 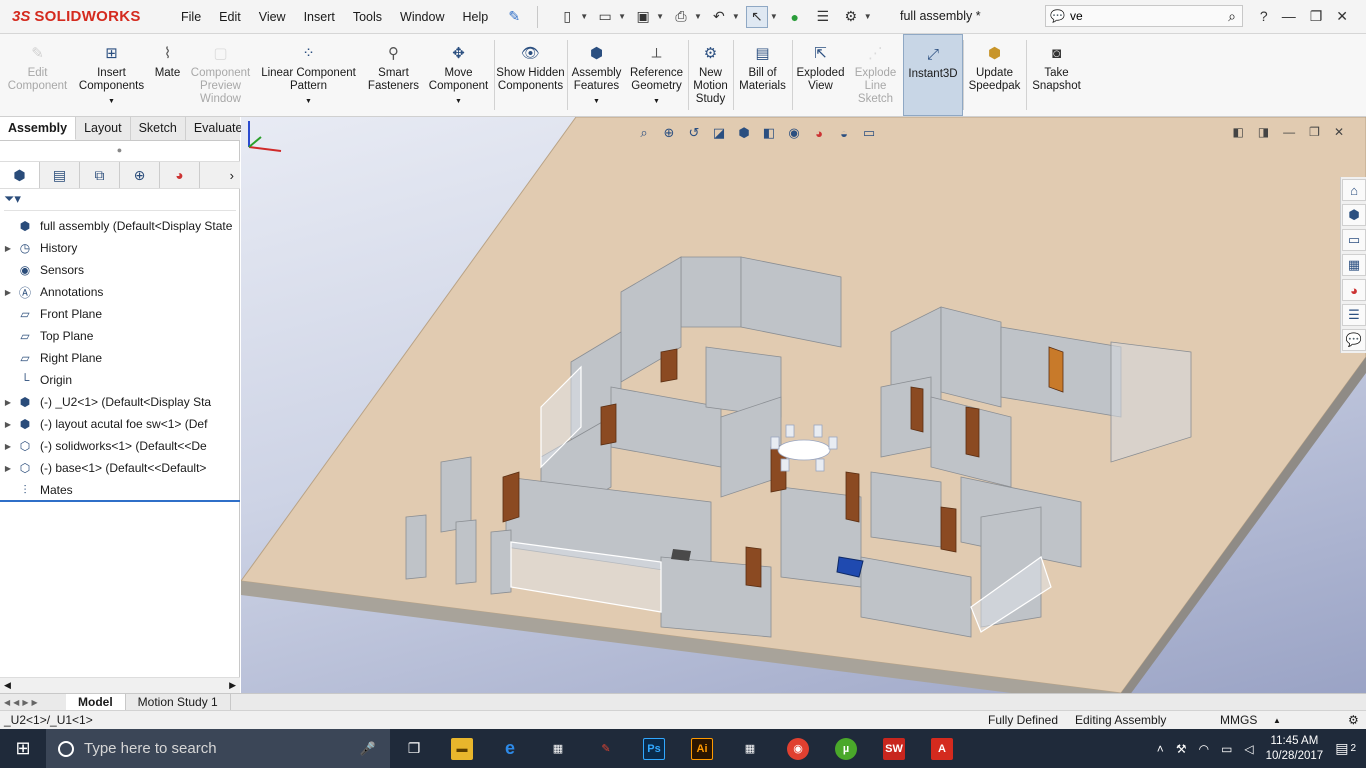 I want to click on tree-item-u2: ▶ ⬢ (-) _U2<1> (Default<Display Sta, so click(x=120, y=402).